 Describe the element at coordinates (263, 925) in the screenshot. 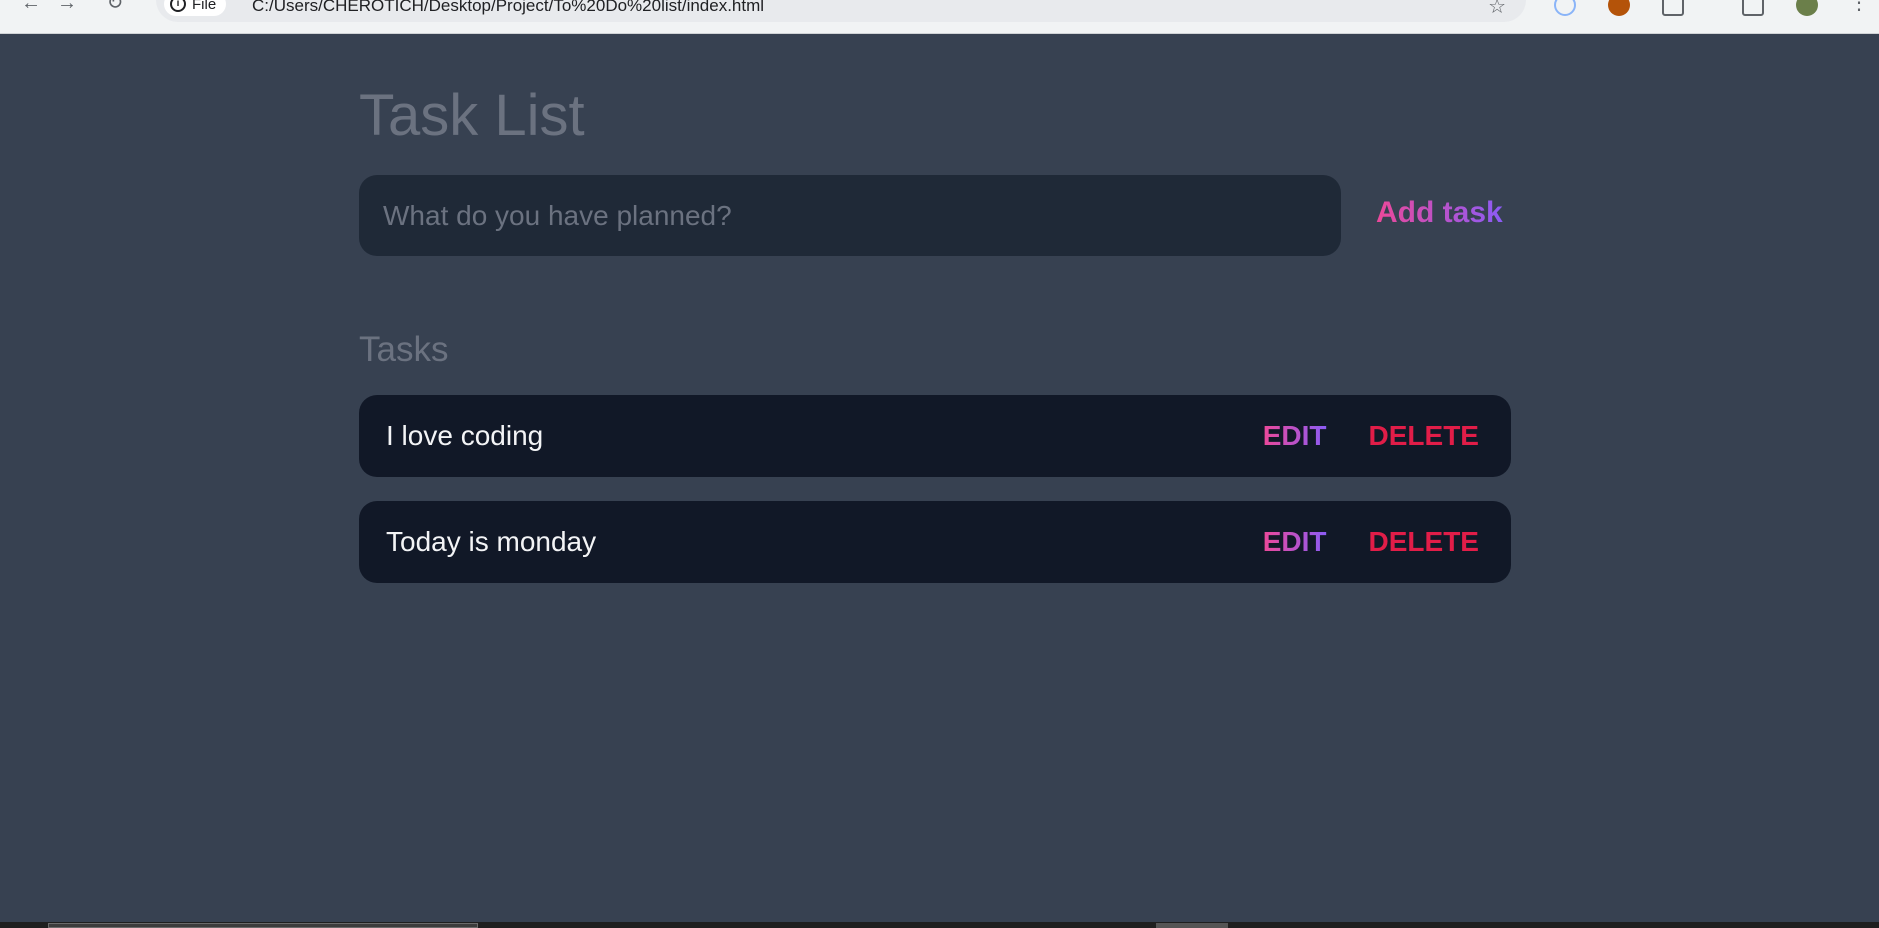

I see `horizontal-scrollbar-thumb` at that location.